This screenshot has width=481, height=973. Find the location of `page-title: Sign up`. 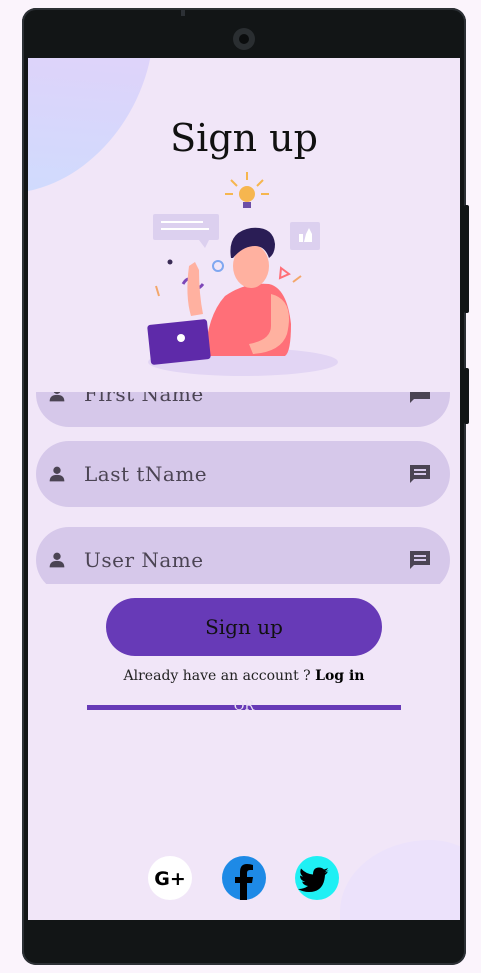

page-title: Sign up is located at coordinates (244, 138).